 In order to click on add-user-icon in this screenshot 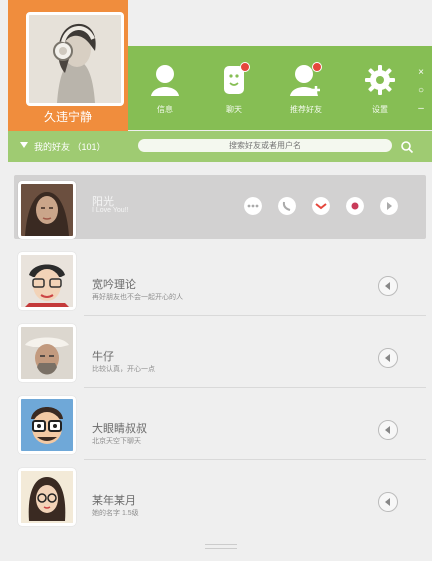, I will do `click(306, 80)`.